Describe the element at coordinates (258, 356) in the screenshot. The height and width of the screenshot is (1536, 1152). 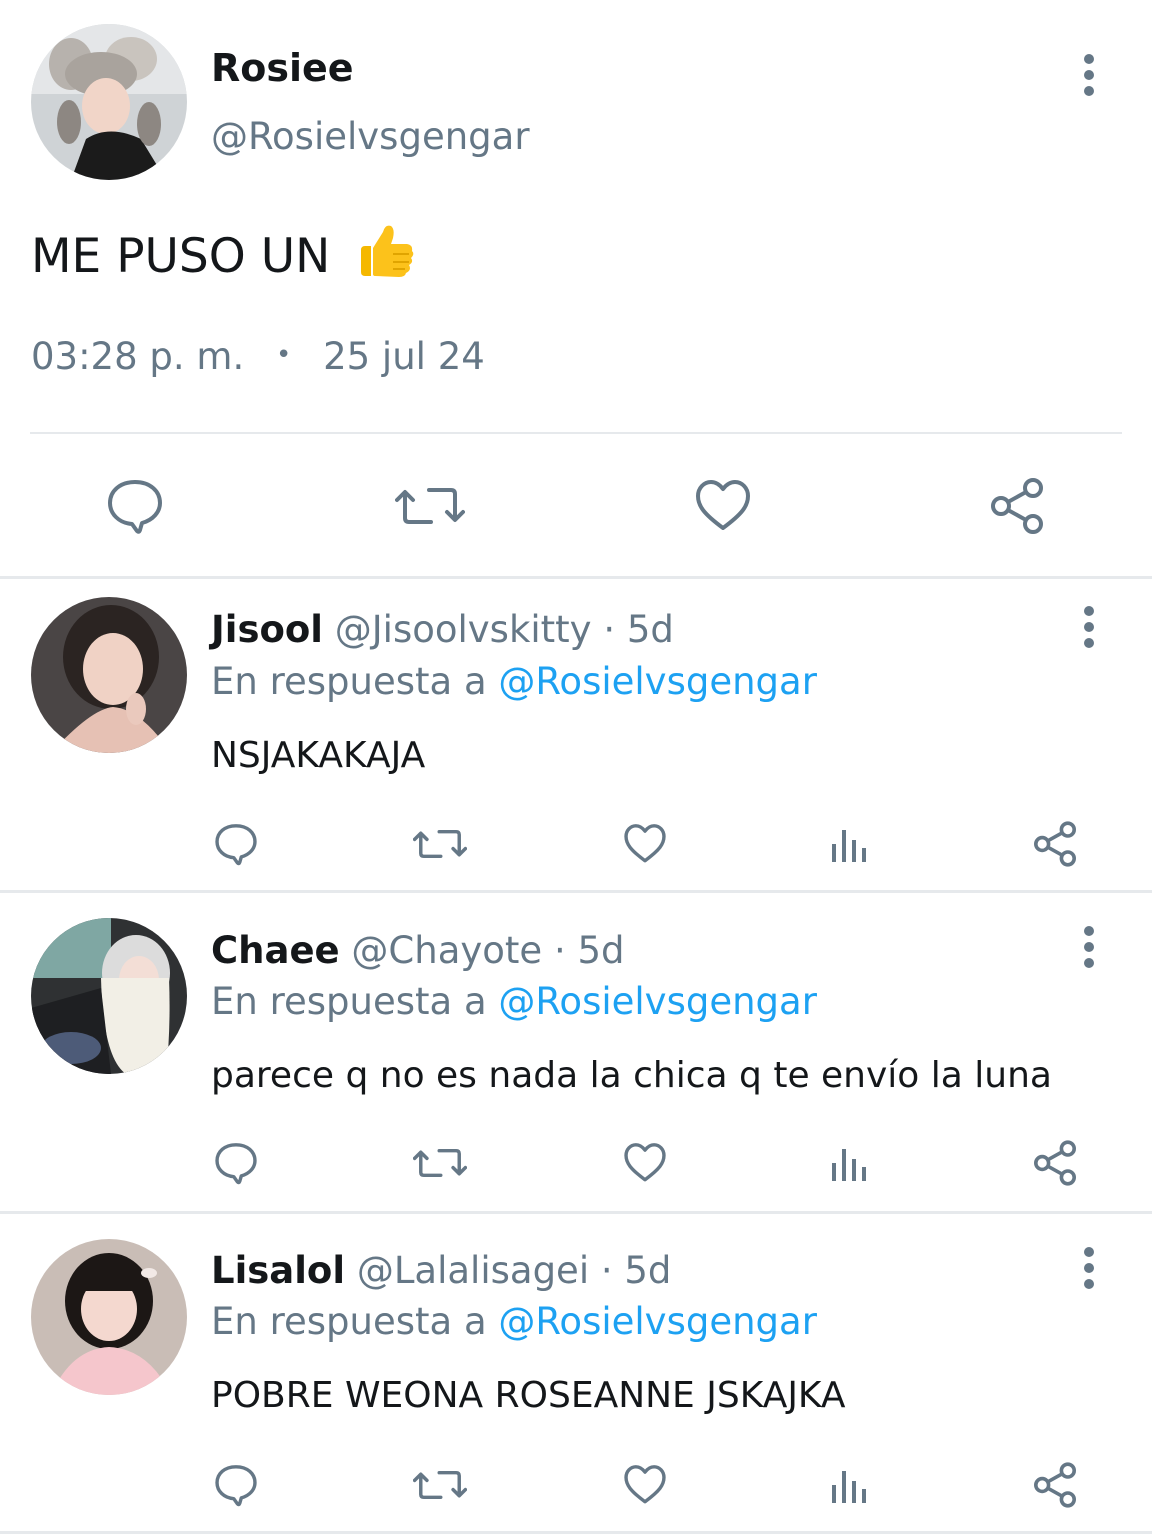
I see `main-timestamp: 03:28 p. m. • 25 jul 24` at that location.